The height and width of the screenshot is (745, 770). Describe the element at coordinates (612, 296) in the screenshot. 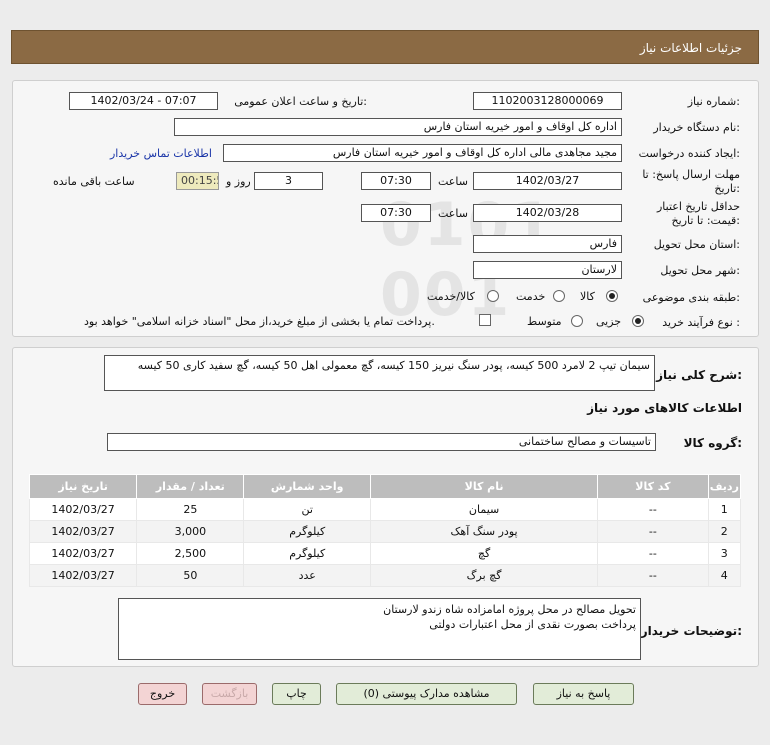

I see `category-radio-goods` at that location.